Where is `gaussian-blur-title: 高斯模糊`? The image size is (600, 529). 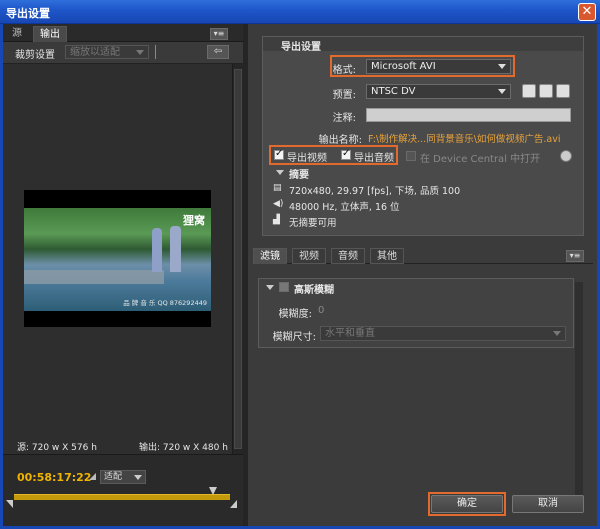 gaussian-blur-title: 高斯模糊 is located at coordinates (314, 290).